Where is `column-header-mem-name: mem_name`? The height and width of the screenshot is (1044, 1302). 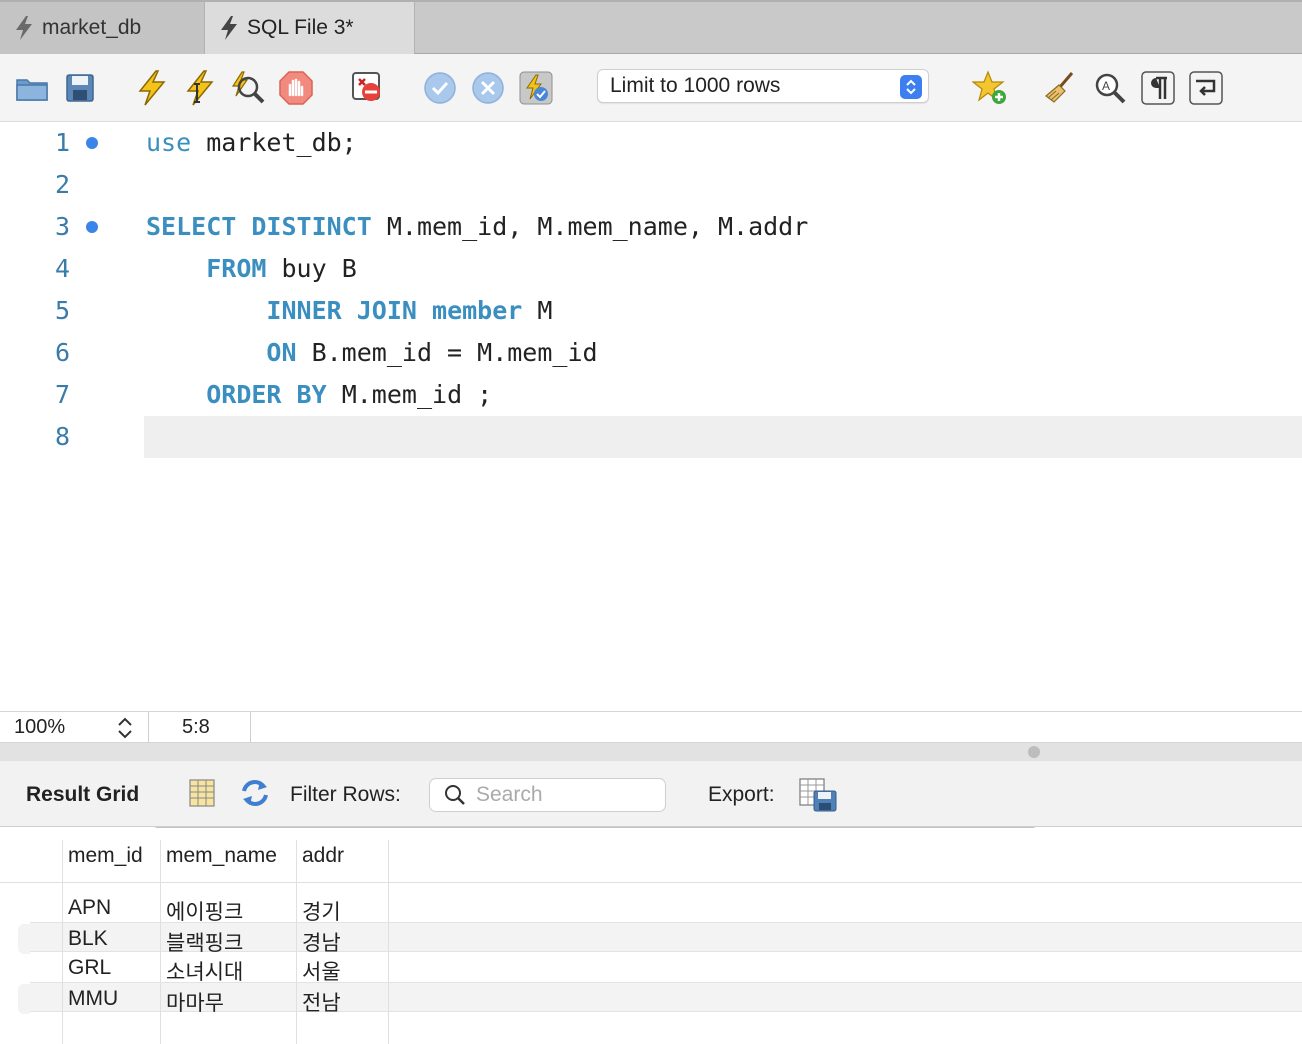 column-header-mem-name: mem_name is located at coordinates (221, 856).